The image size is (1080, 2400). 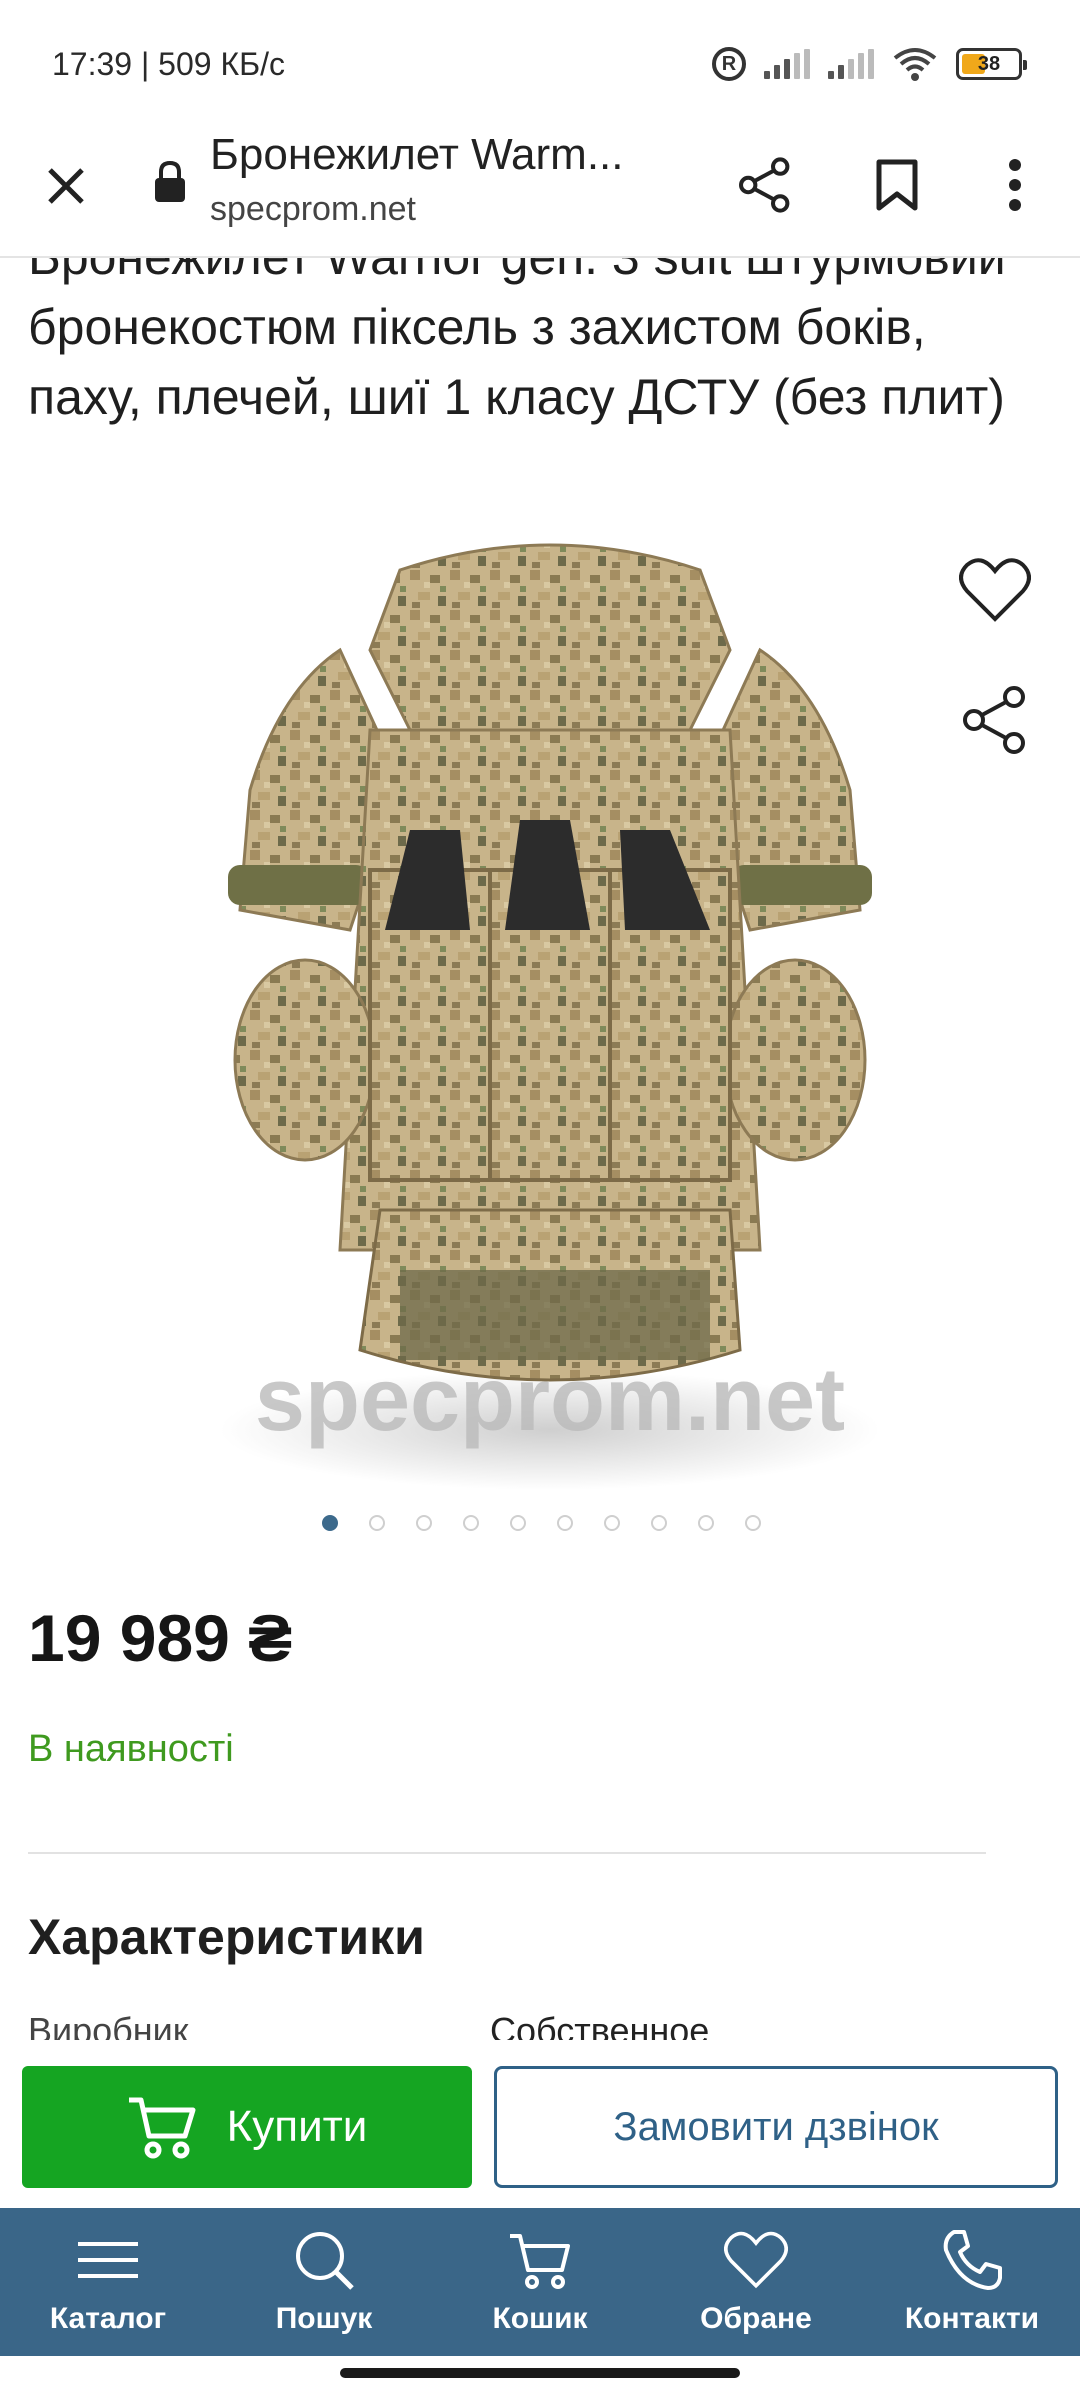 I want to click on stock-status: В наявності, so click(x=131, y=1749).